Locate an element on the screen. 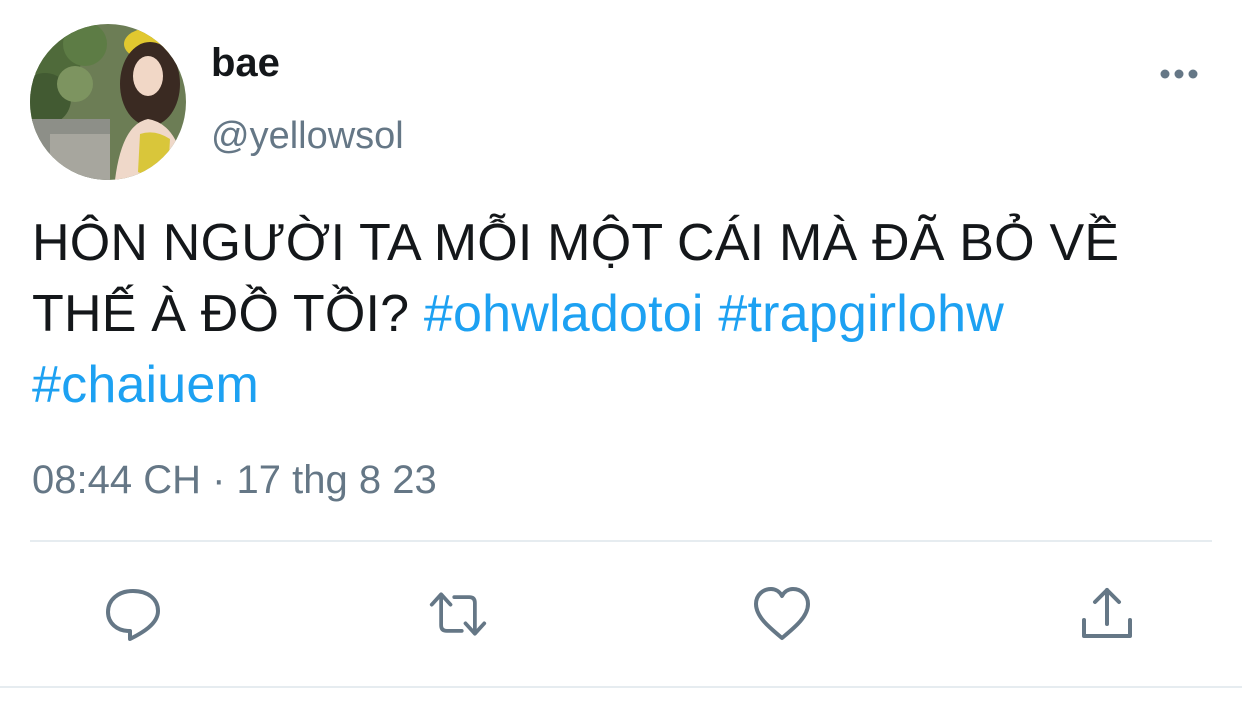  hashtag-link: #trapgirlohw is located at coordinates (861, 314).